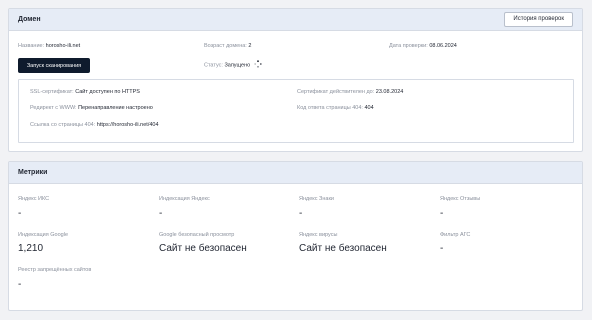  I want to click on metric-yandex-reviews: Яндекс Отзывы -, so click(460, 207).